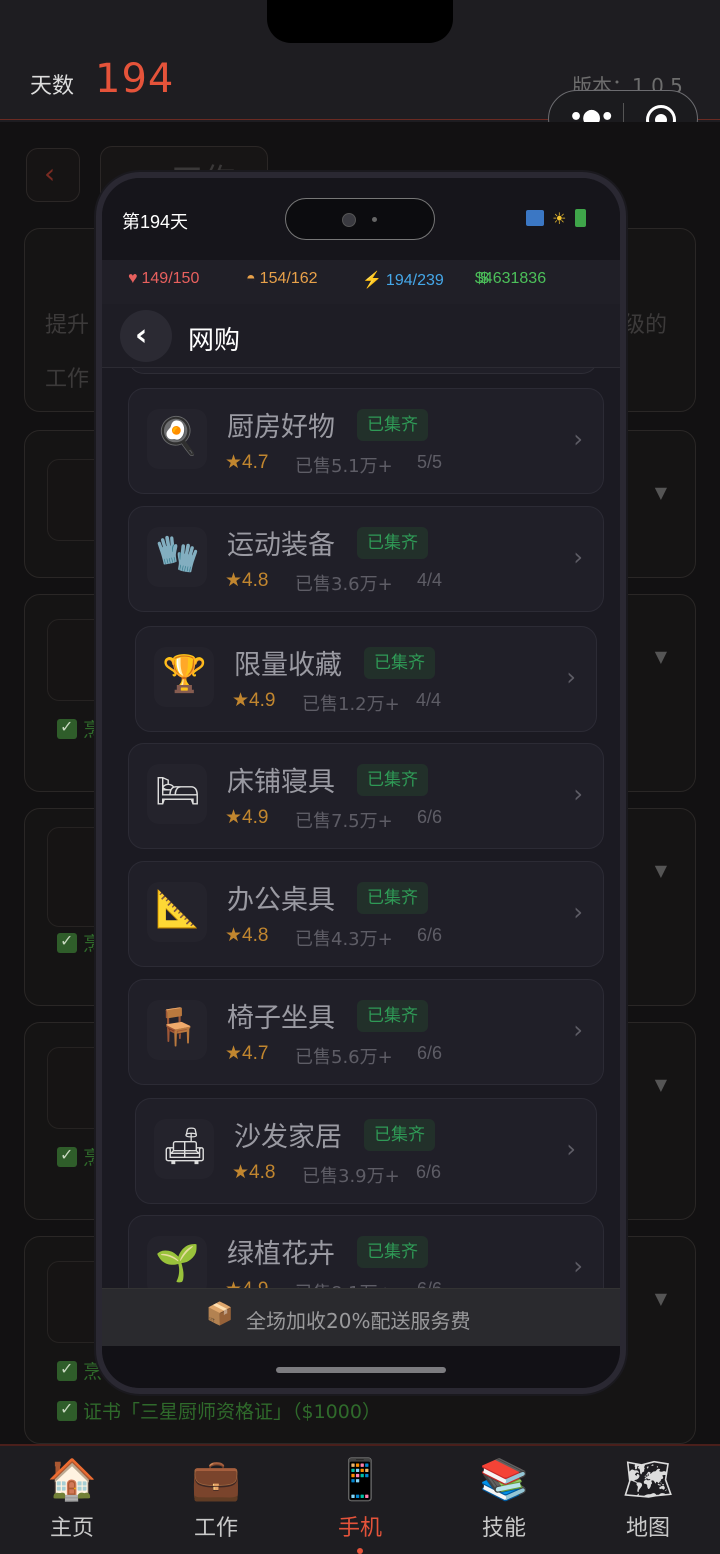  Describe the element at coordinates (177, 557) in the screenshot. I see `gloves-icon: 🧤` at that location.